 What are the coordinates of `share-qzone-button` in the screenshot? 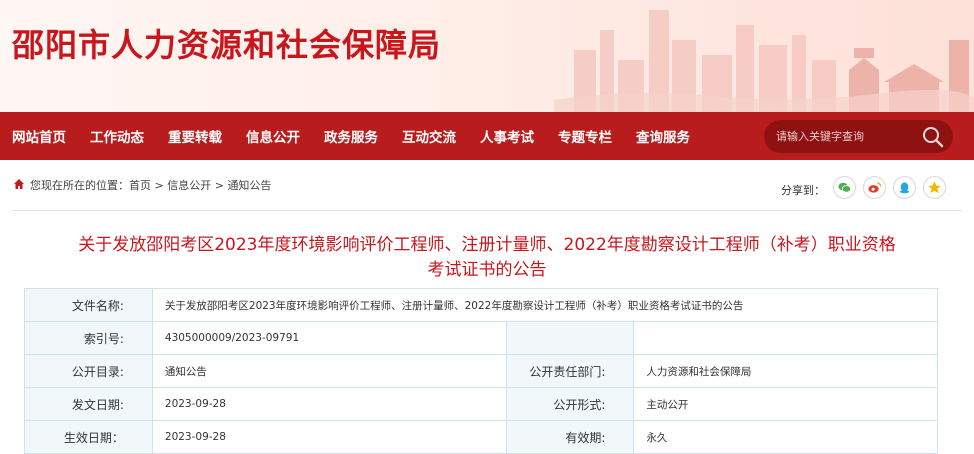 It's located at (934, 187).